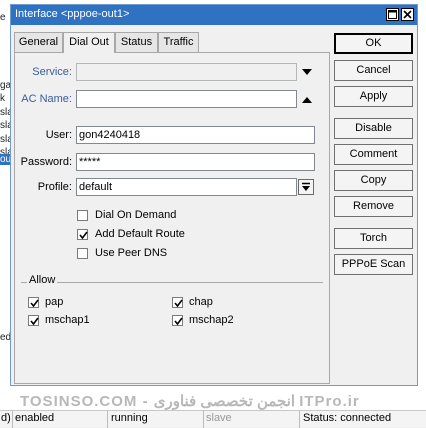 This screenshot has height=428, width=426. I want to click on mschap1-label: mschap1, so click(67, 320).